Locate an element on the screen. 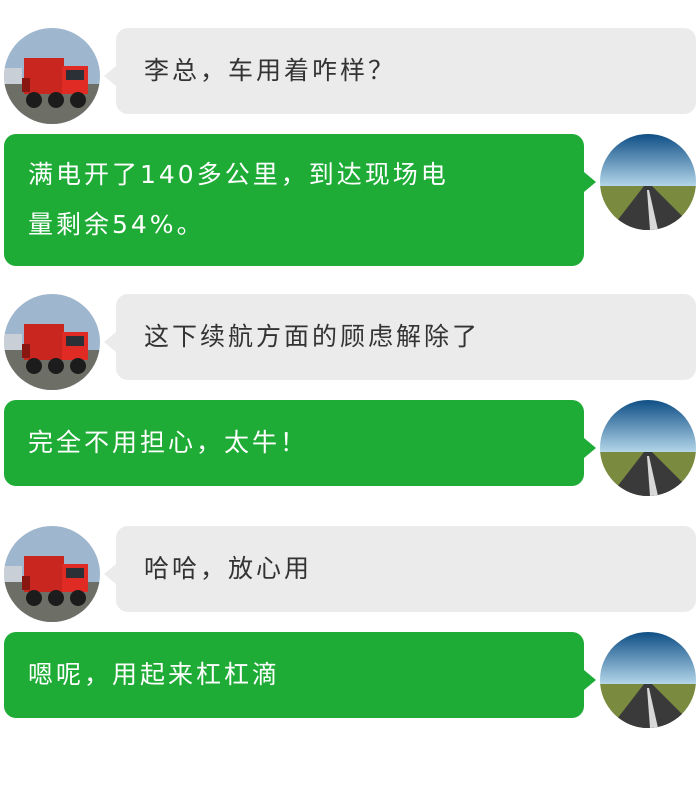 The image size is (700, 797). message-text-line-2: 量剩余54%。 is located at coordinates (116, 224).